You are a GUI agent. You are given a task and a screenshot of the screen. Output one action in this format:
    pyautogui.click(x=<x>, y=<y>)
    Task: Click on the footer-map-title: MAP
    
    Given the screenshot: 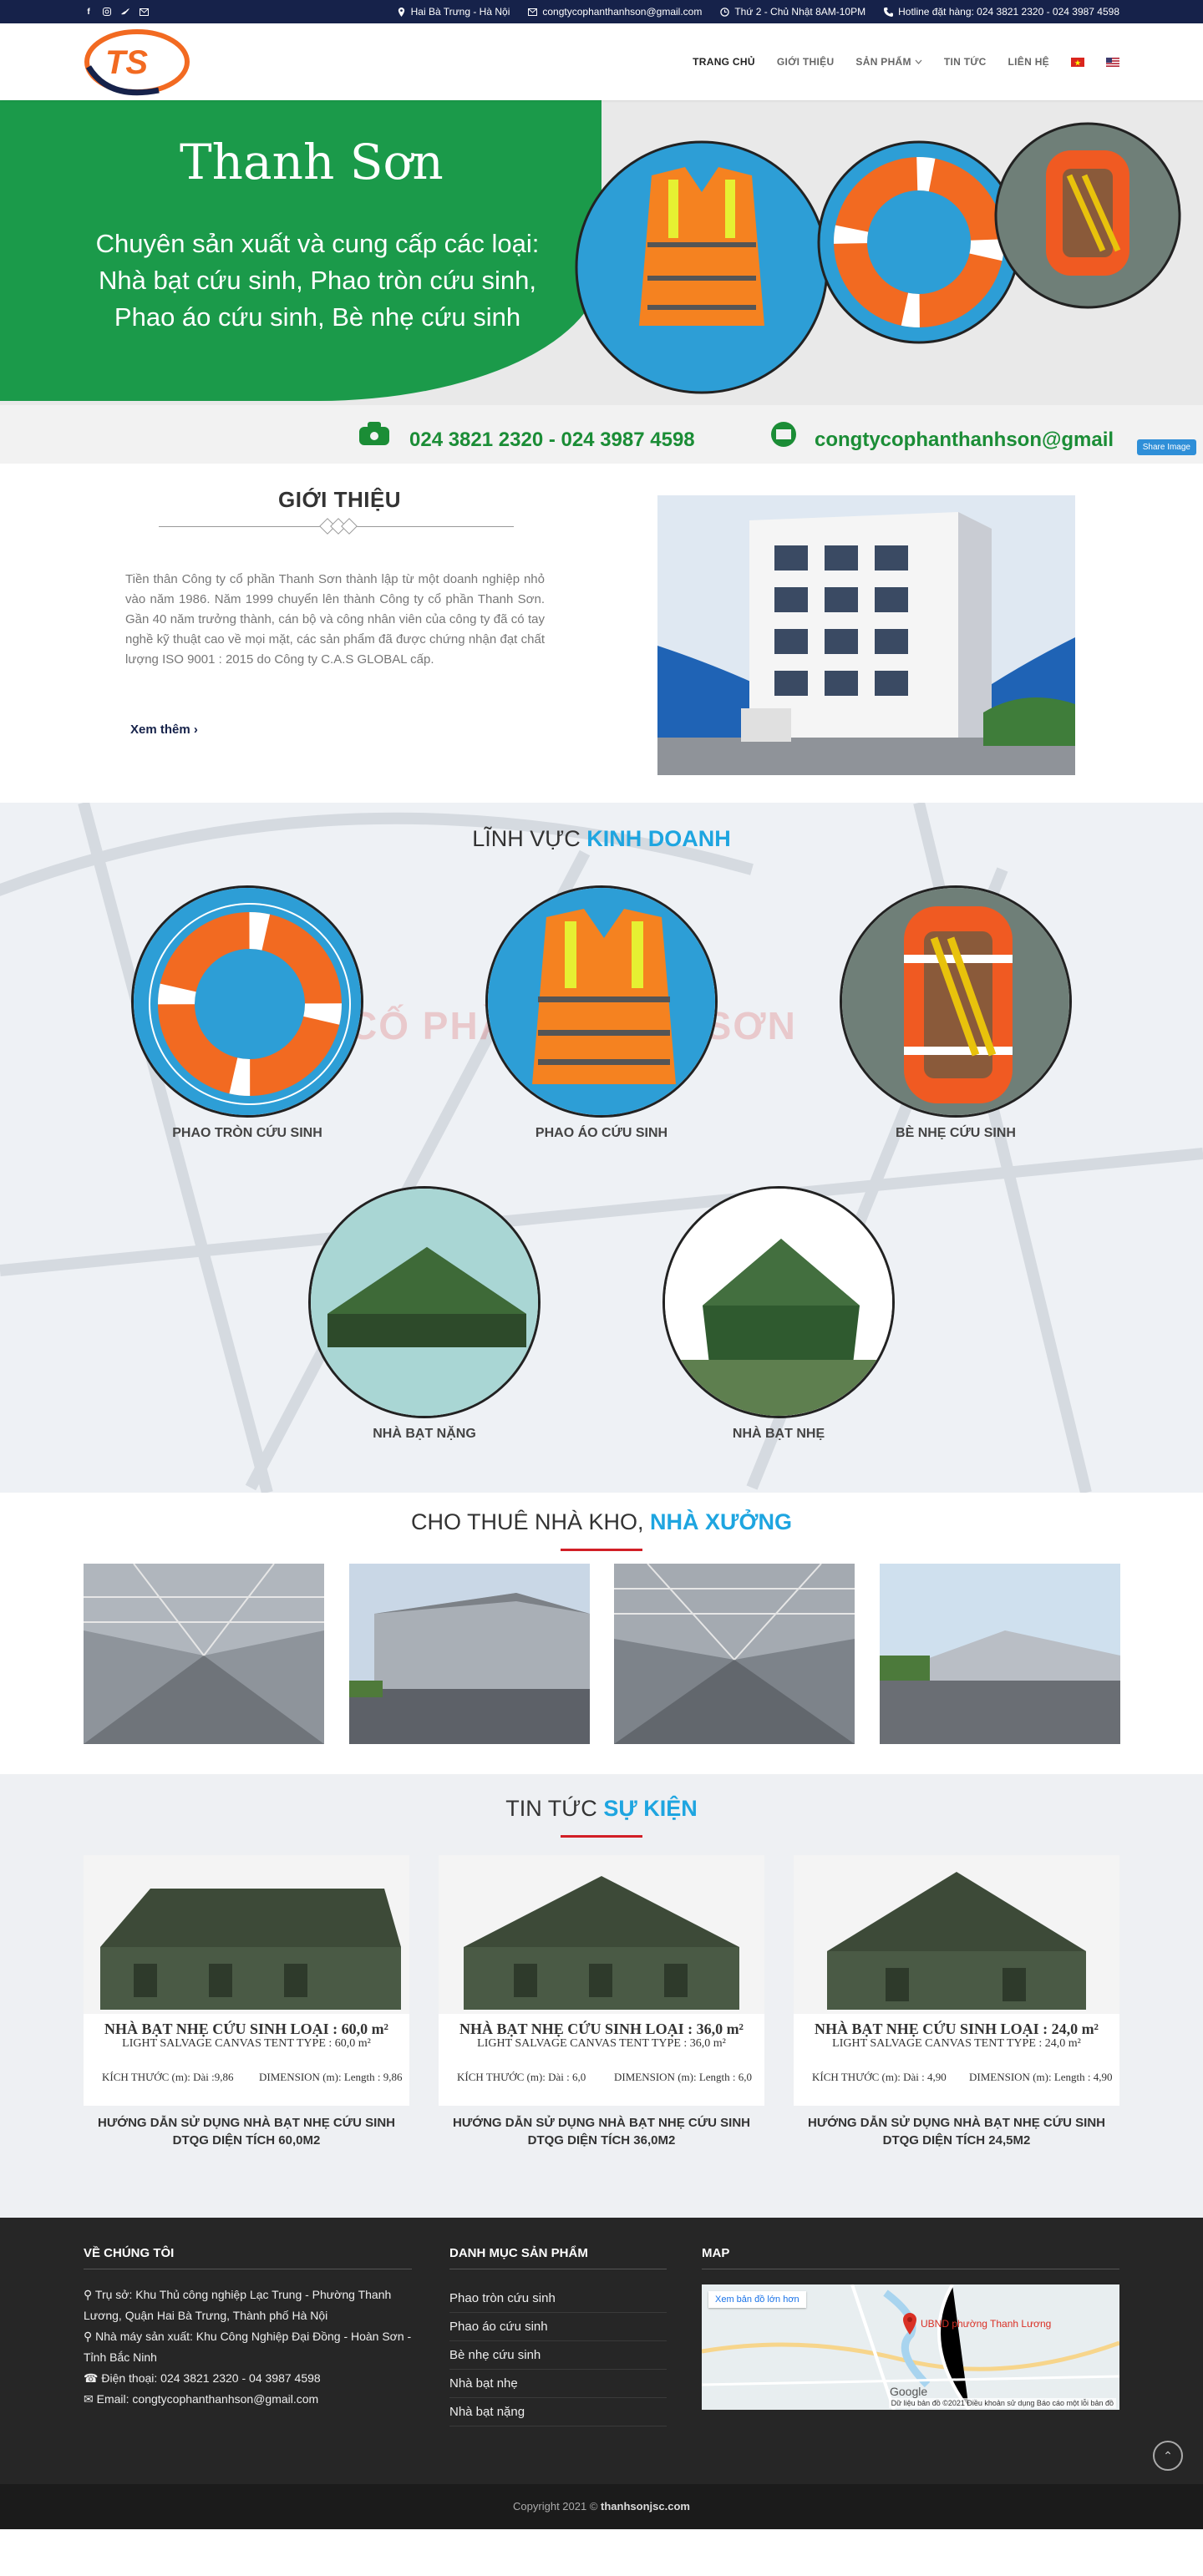 What is the action you would take?
    pyautogui.click(x=911, y=2257)
    